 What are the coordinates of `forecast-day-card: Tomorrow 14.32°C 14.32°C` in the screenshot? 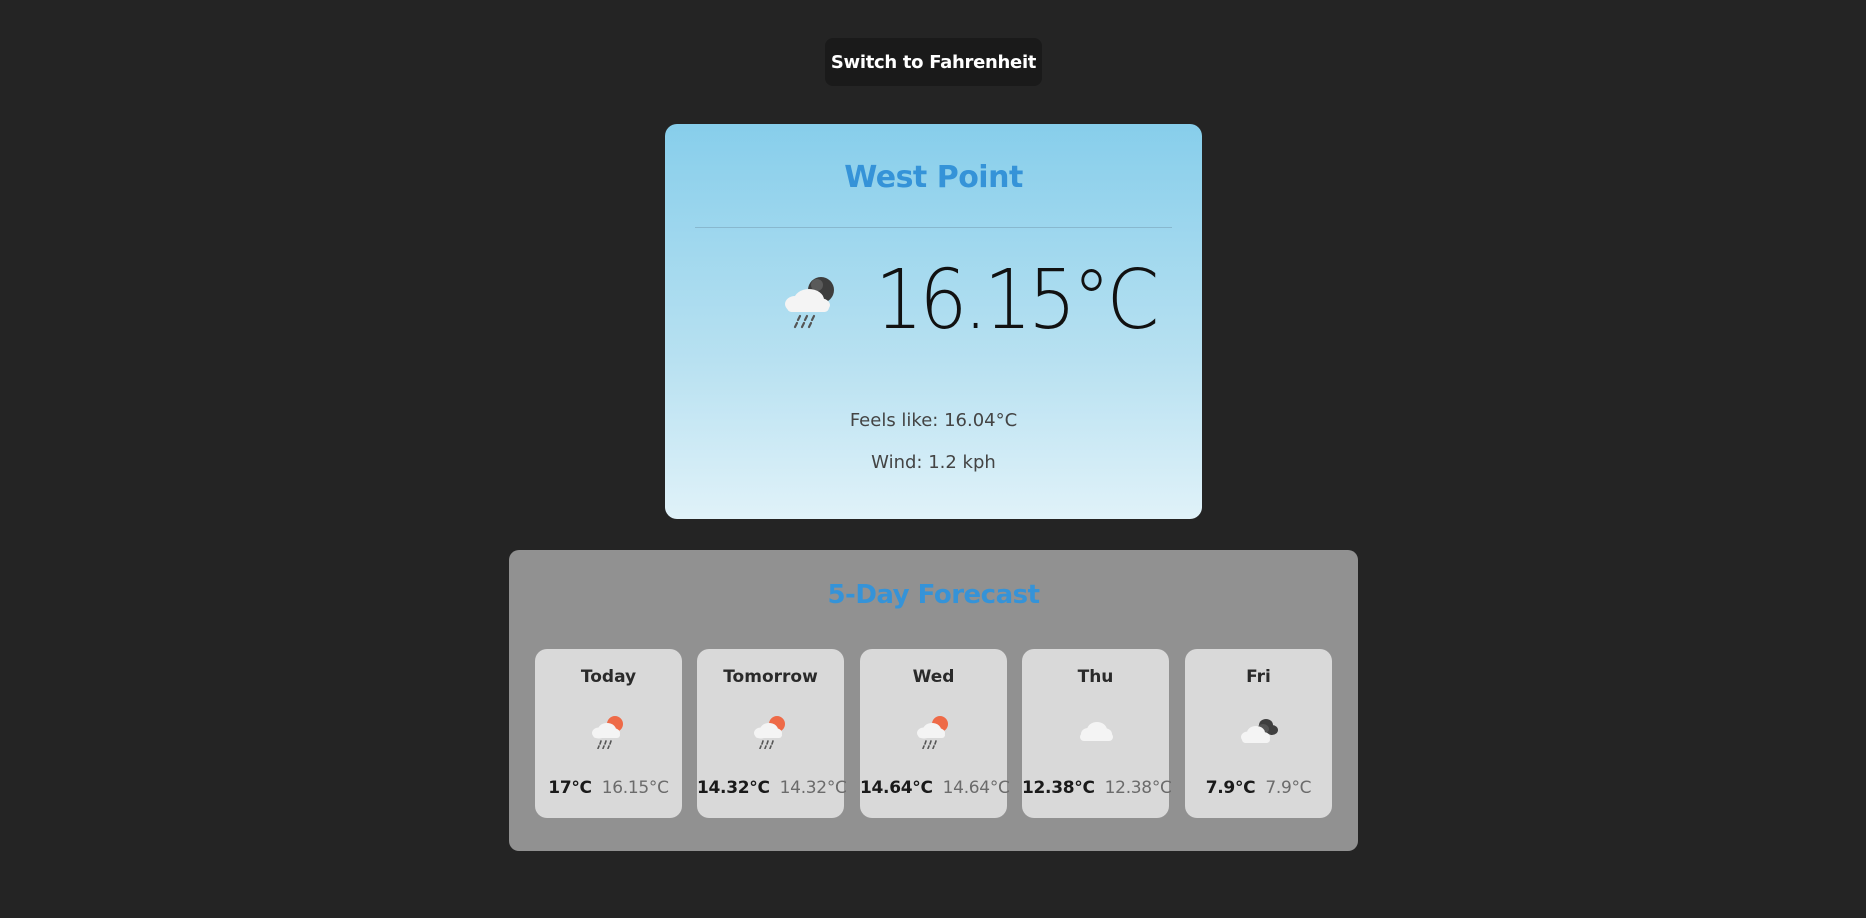 It's located at (772, 733).